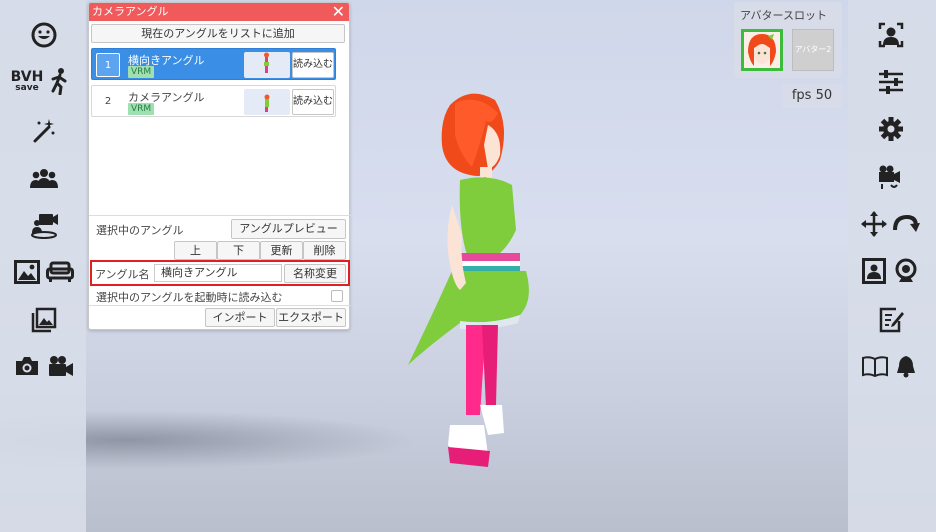  I want to click on book-icon, so click(875, 366).